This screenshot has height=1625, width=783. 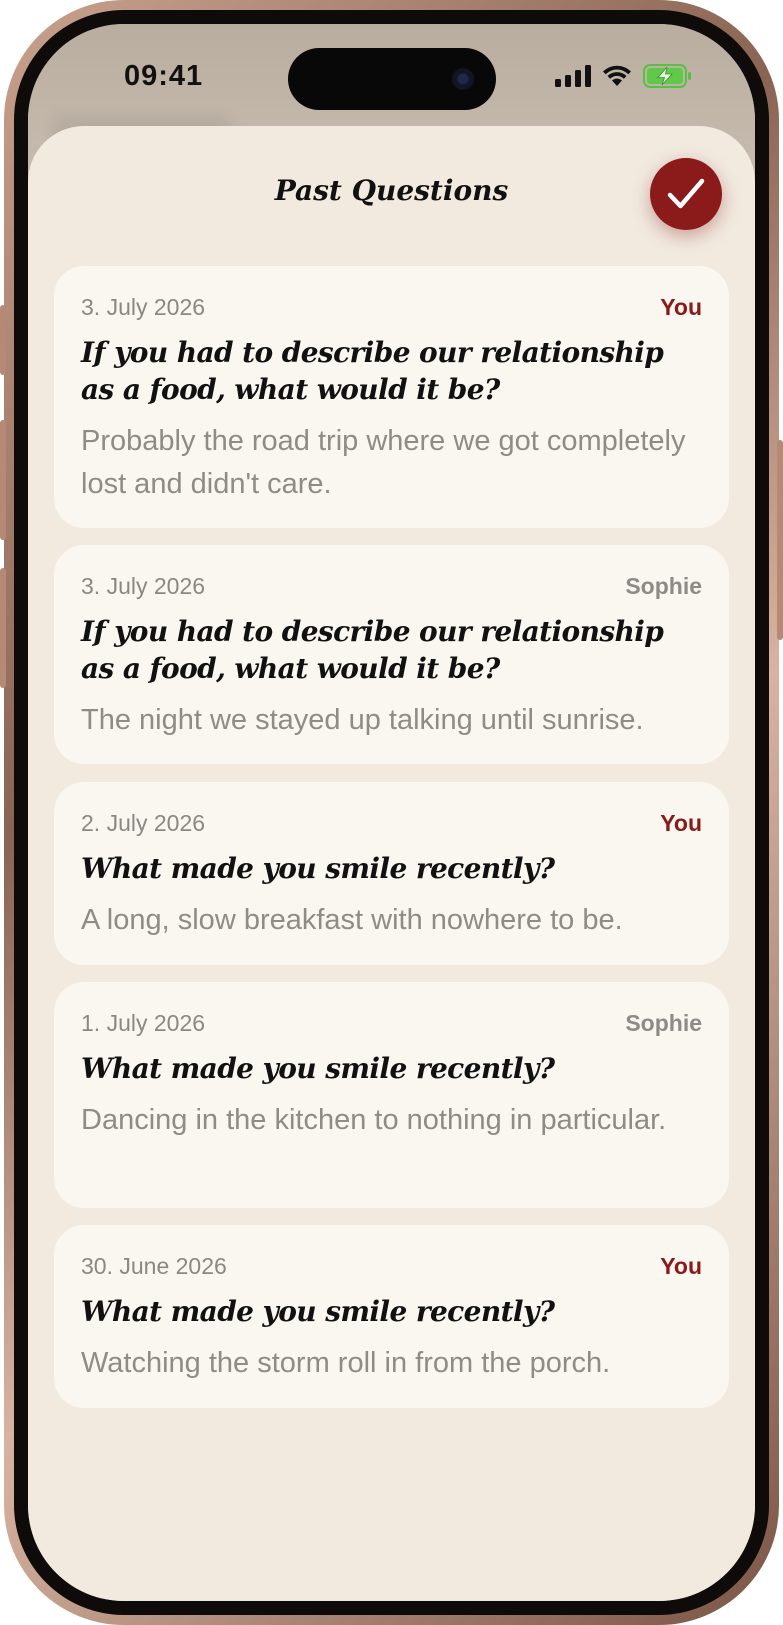 I want to click on battery-charging-icon, so click(x=667, y=76).